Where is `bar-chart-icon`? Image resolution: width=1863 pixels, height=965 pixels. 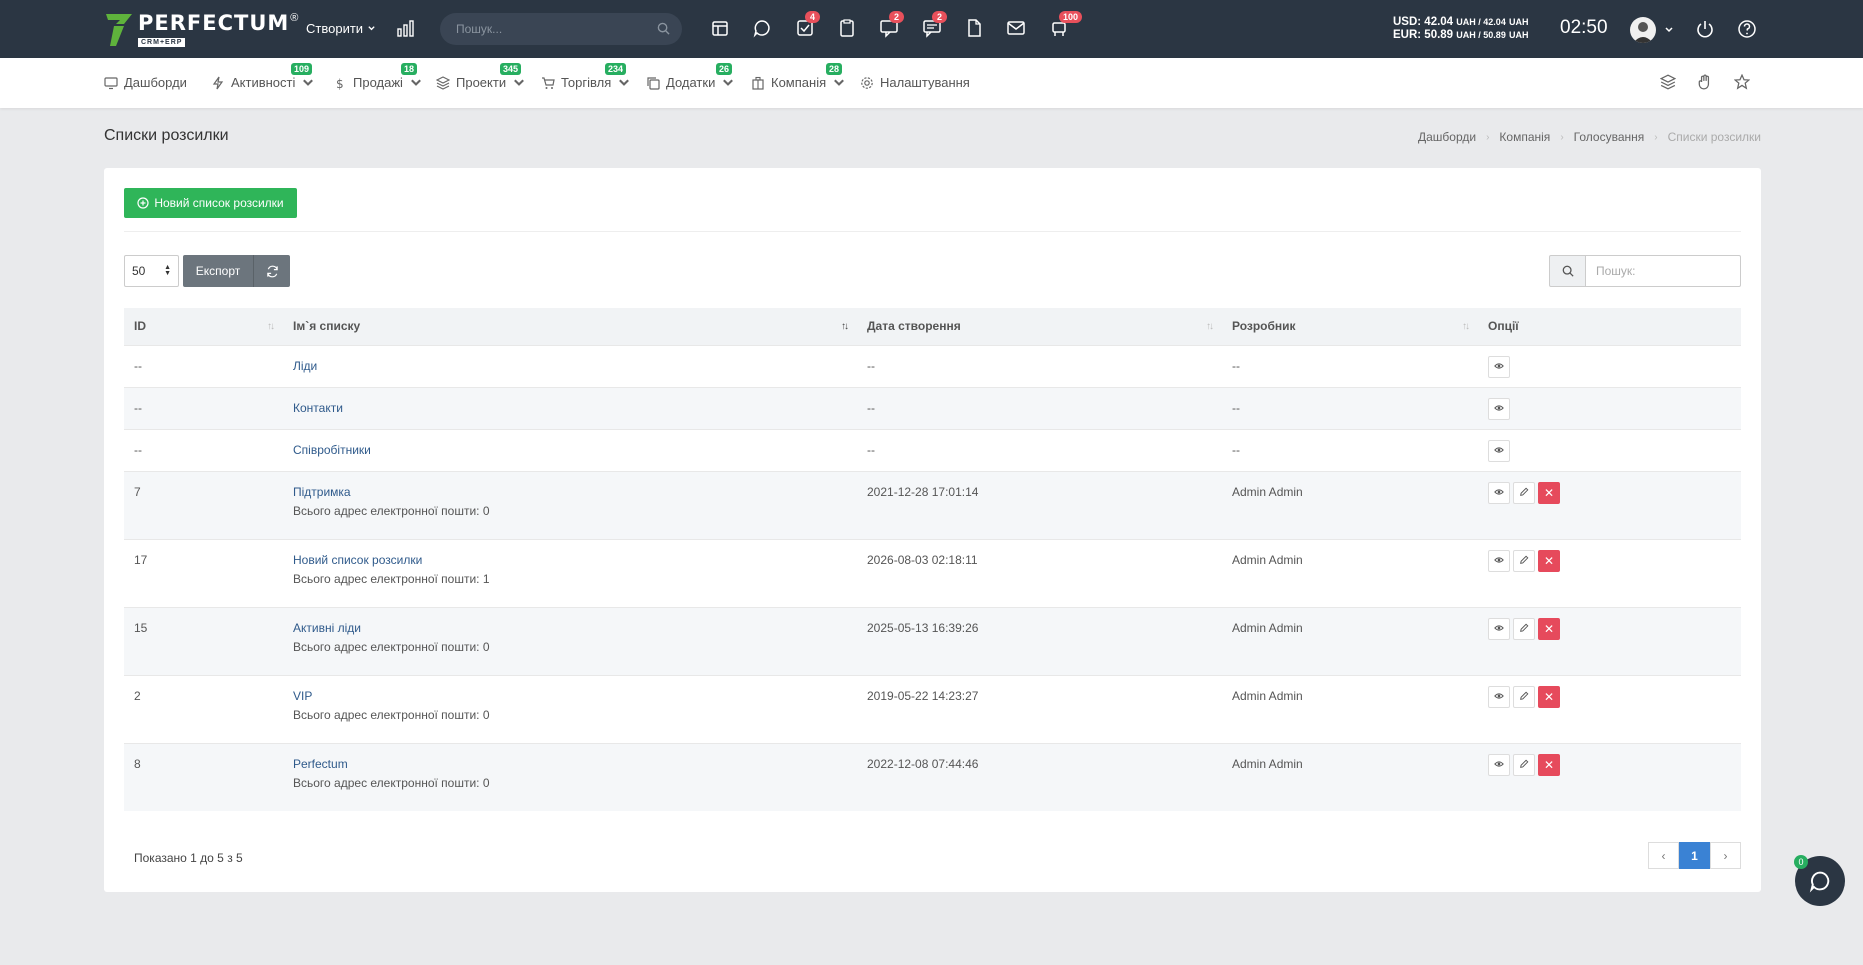 bar-chart-icon is located at coordinates (406, 29).